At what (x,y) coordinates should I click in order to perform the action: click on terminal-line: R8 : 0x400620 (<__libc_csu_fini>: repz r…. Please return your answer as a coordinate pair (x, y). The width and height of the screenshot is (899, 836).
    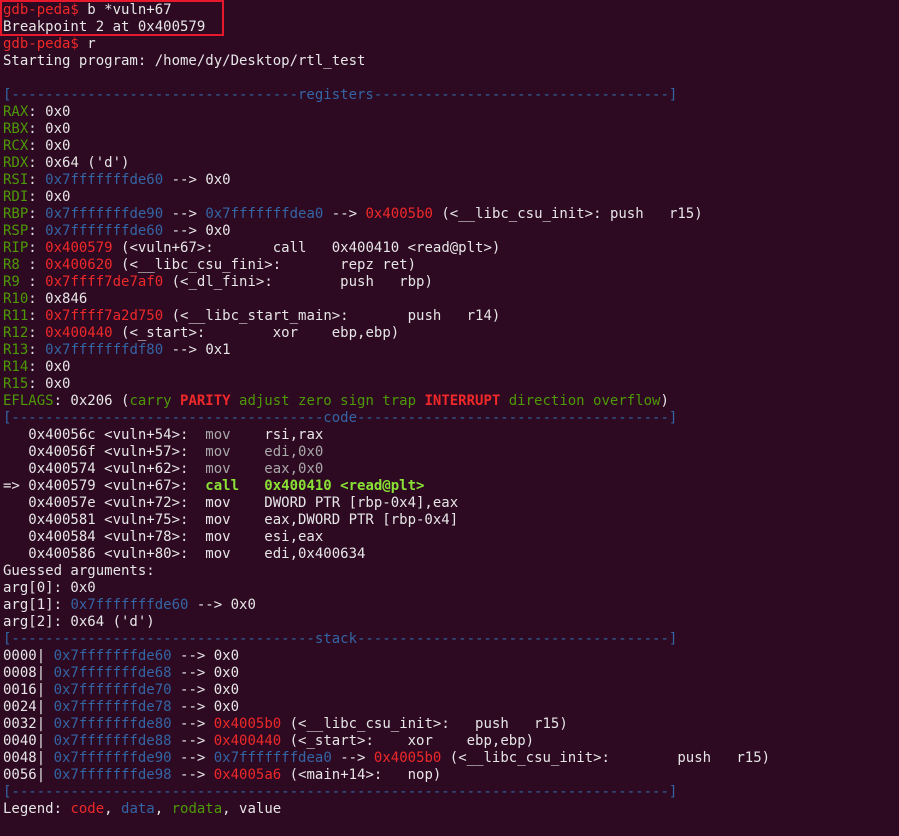
    Looking at the image, I should click on (451, 265).